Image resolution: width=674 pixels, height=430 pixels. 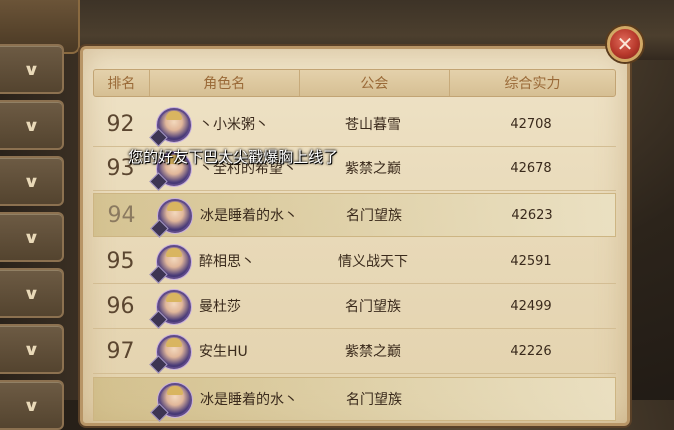 I want to click on friend-online-notification: 您的好友下巴太尖戳爆胸上线了, so click(x=233, y=157).